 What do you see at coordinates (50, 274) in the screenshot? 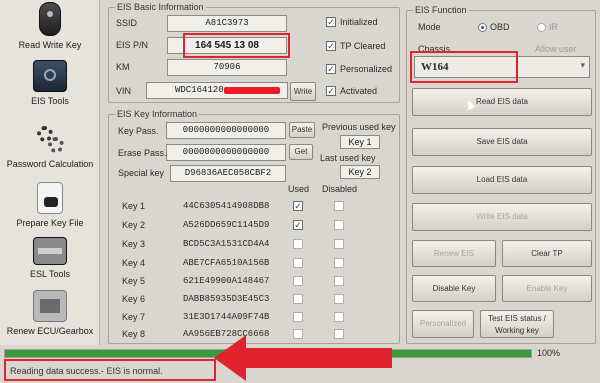
I see `sidebar-item-label: ESL Tools` at bounding box center [50, 274].